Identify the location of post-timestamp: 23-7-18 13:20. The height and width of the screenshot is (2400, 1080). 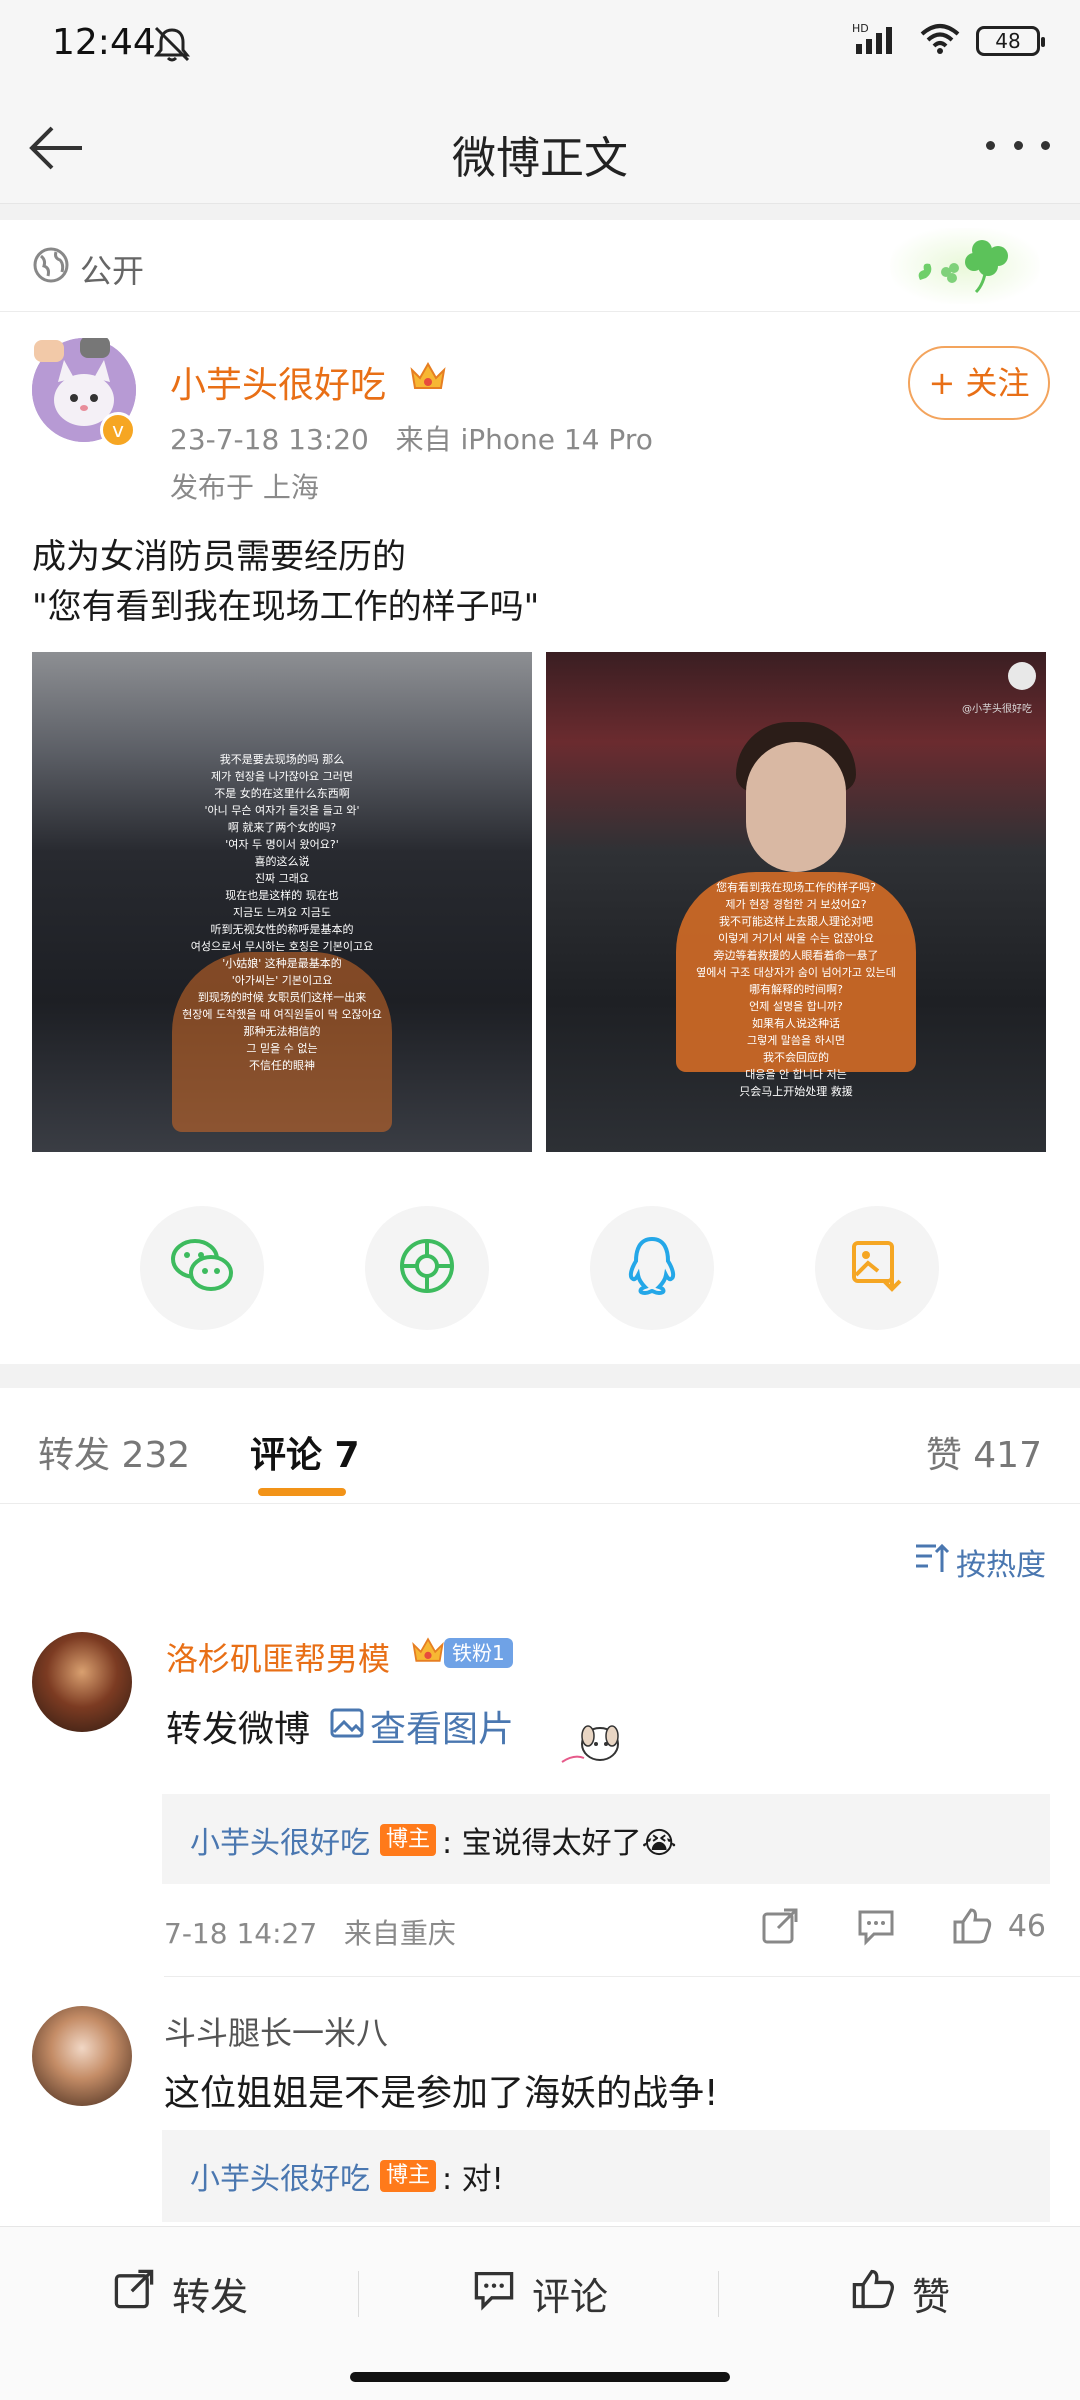
(269, 439).